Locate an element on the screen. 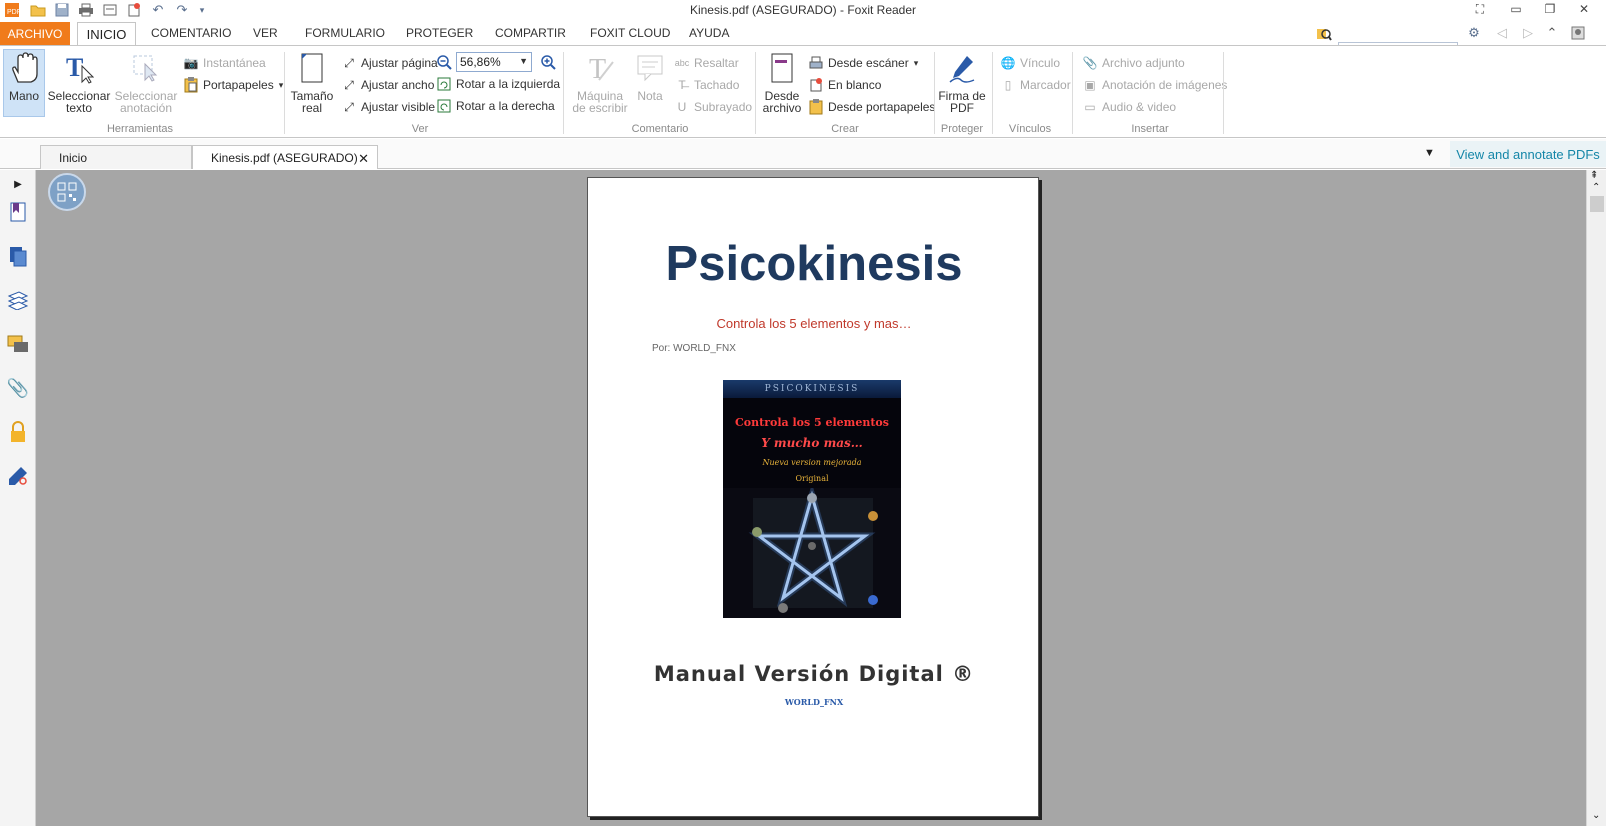 This screenshot has height=826, width=1606. zoom-select: 56,86% ▼ is located at coordinates (494, 62).